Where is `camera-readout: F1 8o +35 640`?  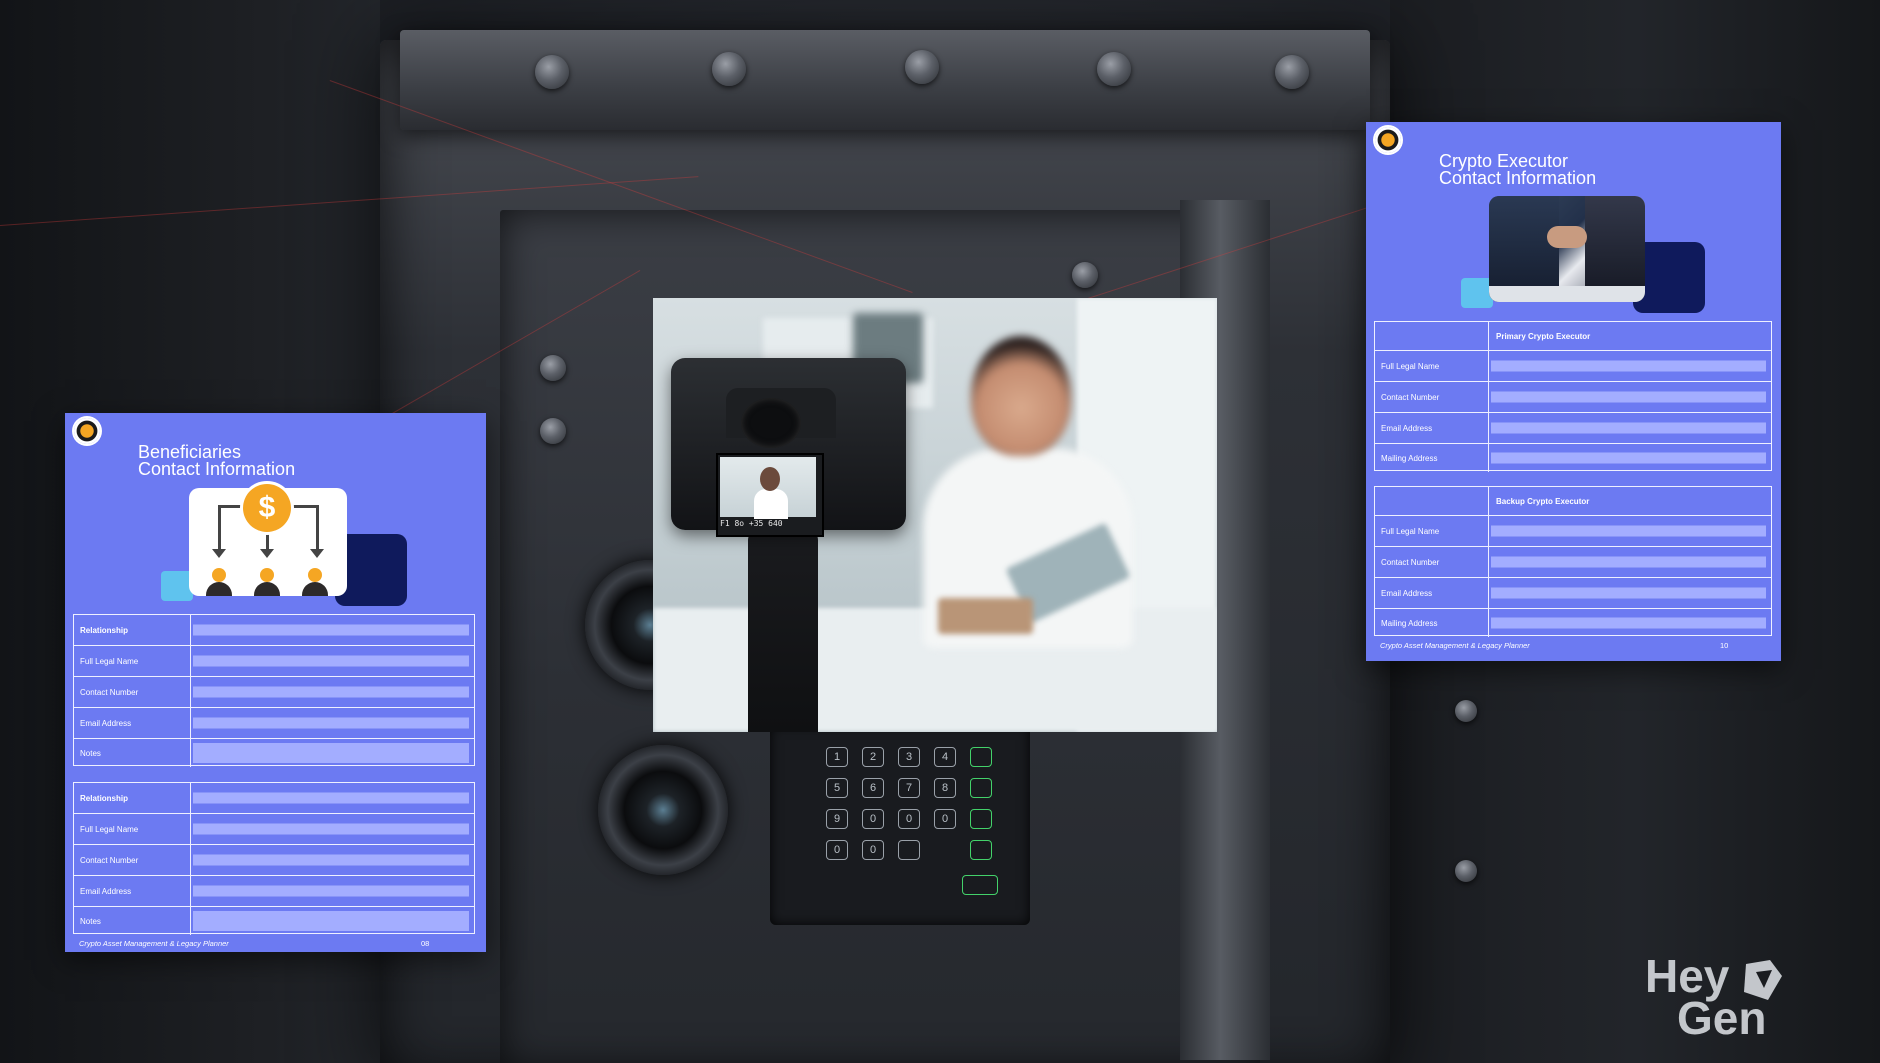 camera-readout: F1 8o +35 640 is located at coordinates (751, 523).